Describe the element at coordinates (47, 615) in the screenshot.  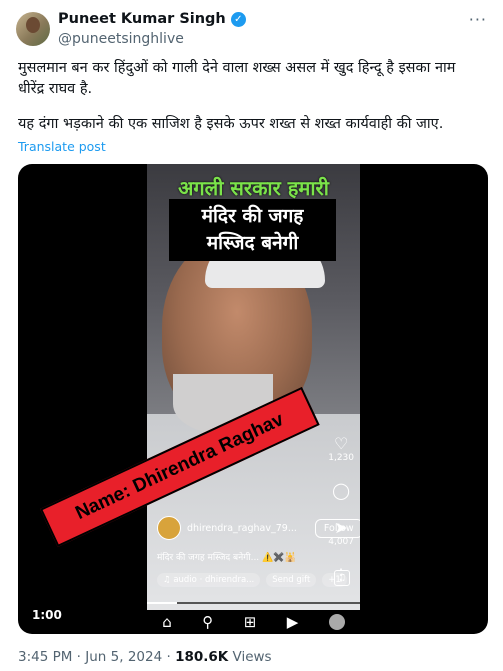
I see `video-timecode: 1:00` at that location.